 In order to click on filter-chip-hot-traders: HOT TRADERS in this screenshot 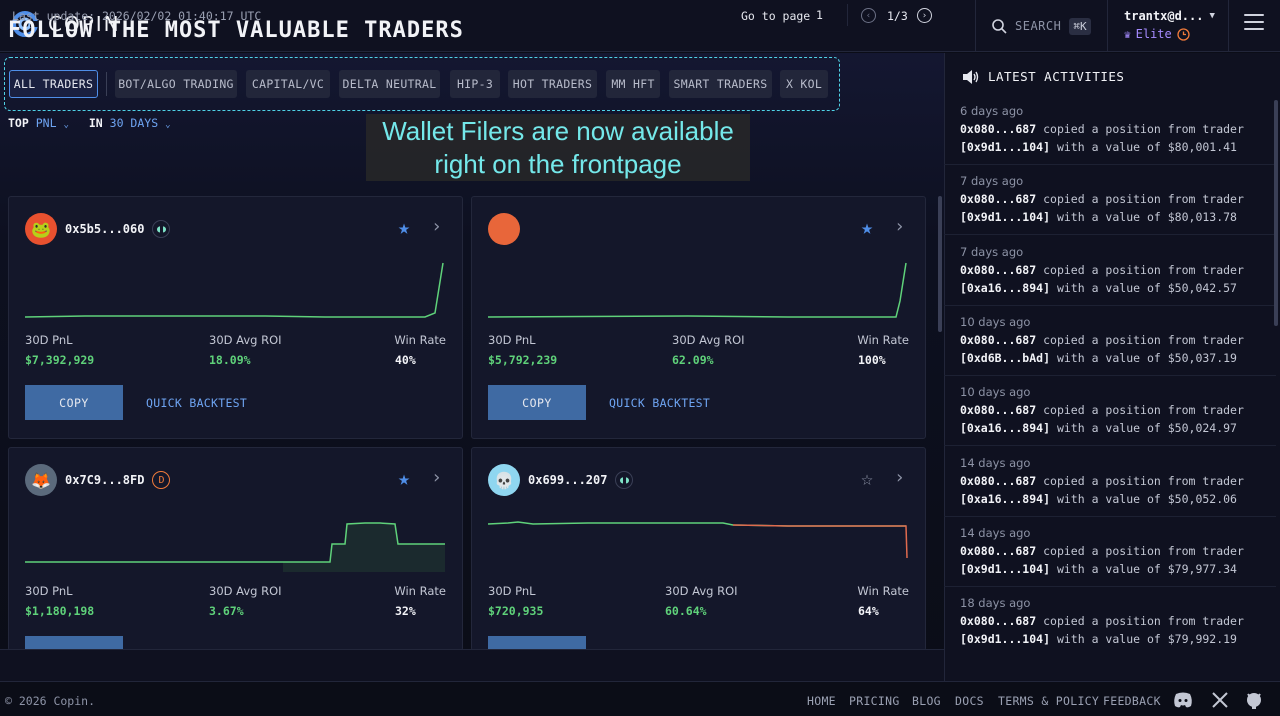, I will do `click(552, 84)`.